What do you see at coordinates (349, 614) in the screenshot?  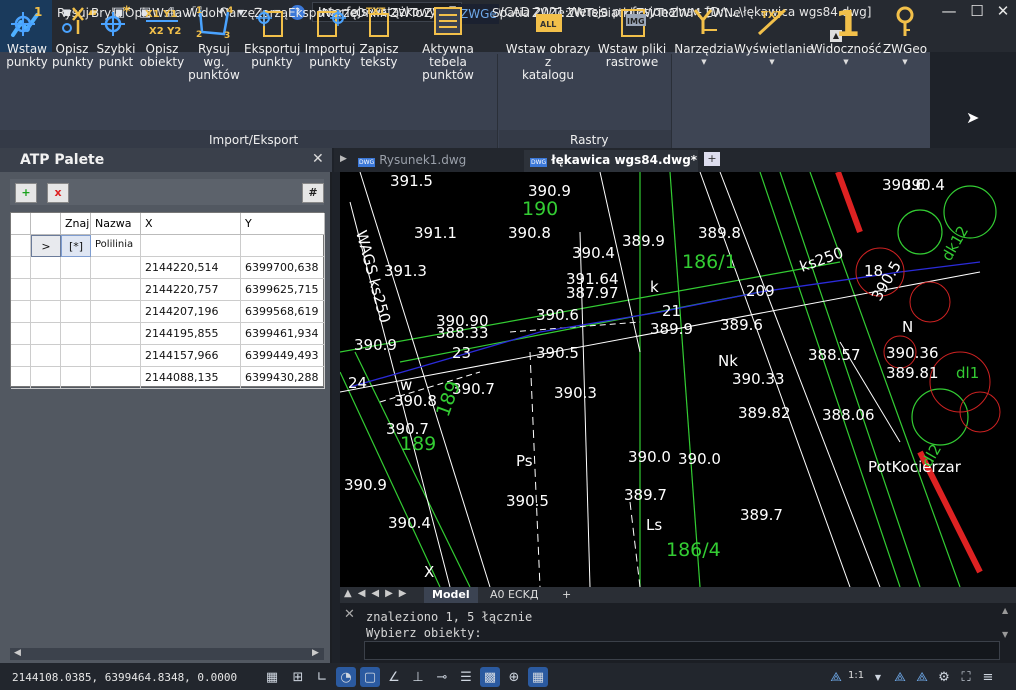 I see `close-command-icon: ✕` at bounding box center [349, 614].